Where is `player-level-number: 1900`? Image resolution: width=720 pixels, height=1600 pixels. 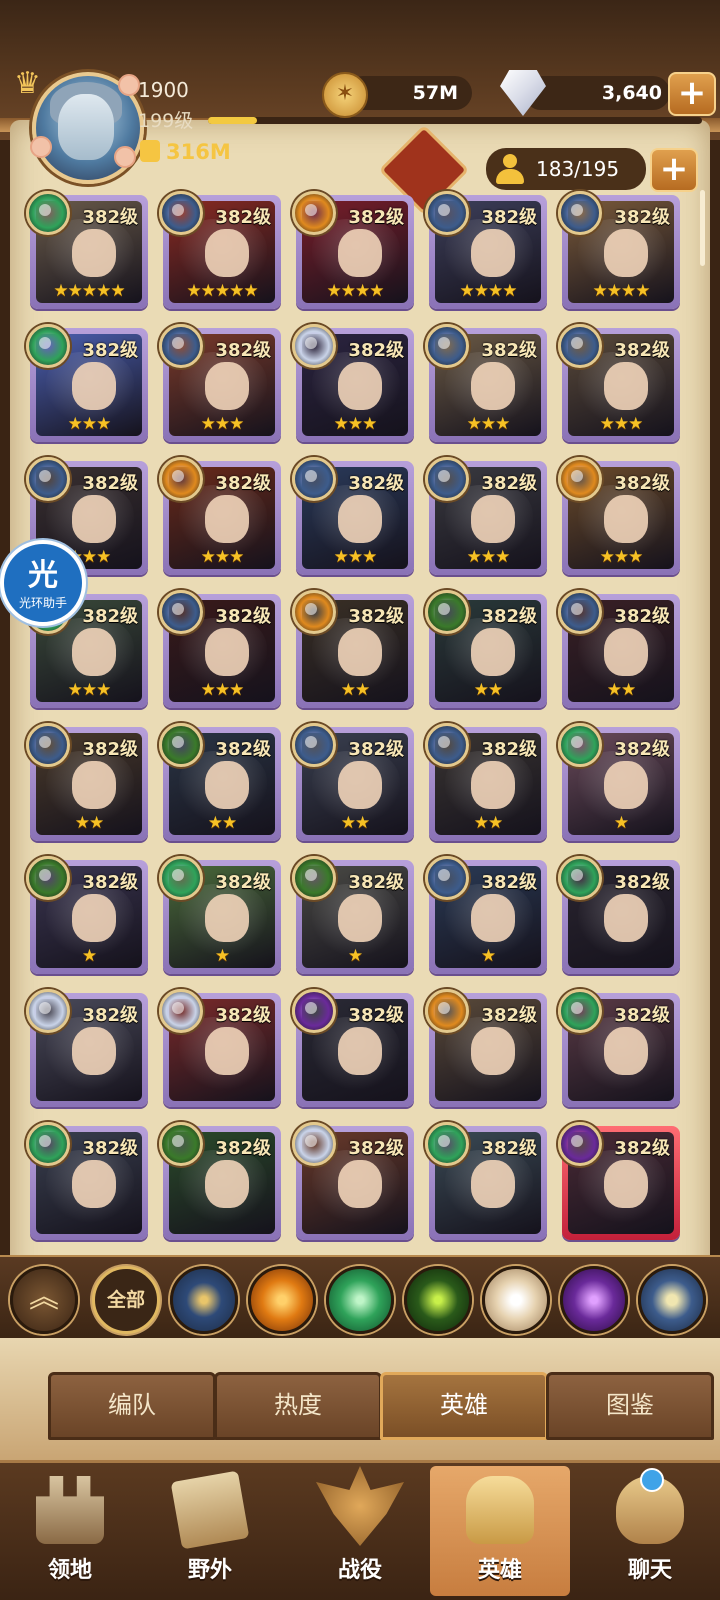 player-level-number: 1900 is located at coordinates (163, 90).